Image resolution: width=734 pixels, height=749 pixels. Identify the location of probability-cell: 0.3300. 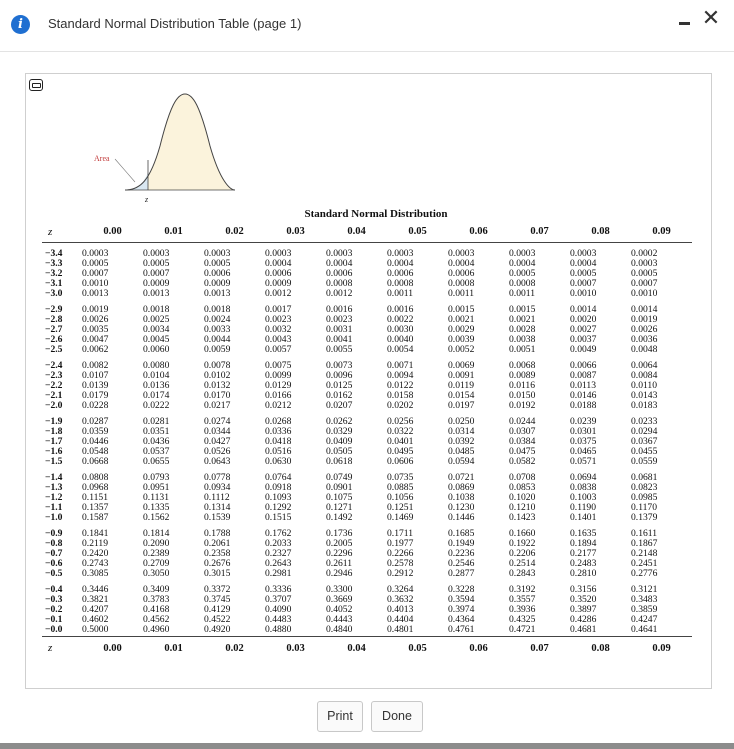
(339, 589).